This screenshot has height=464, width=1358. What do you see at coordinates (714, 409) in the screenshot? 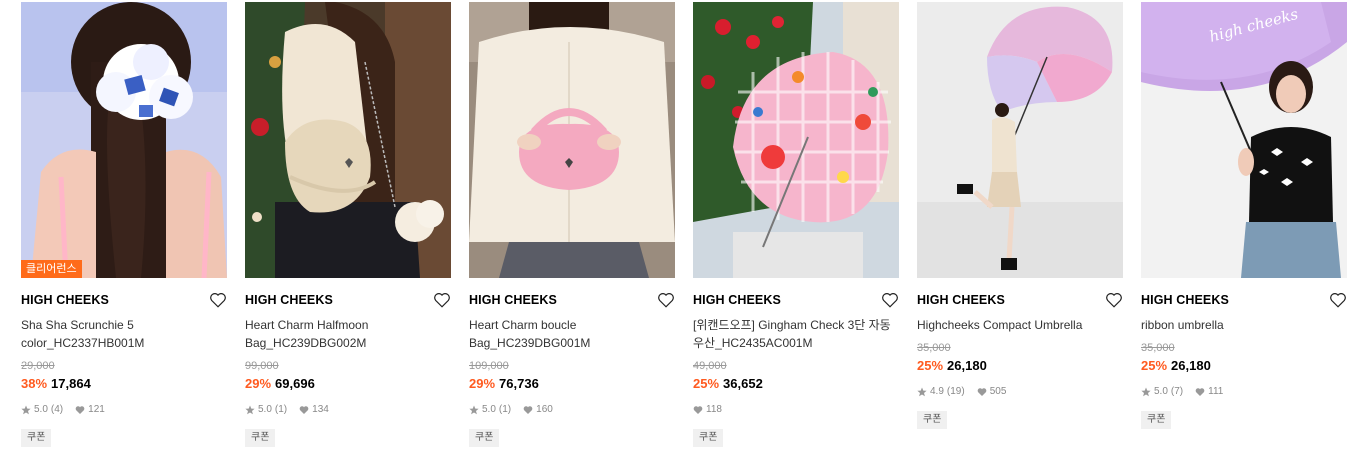
I see `like-count: 118` at bounding box center [714, 409].